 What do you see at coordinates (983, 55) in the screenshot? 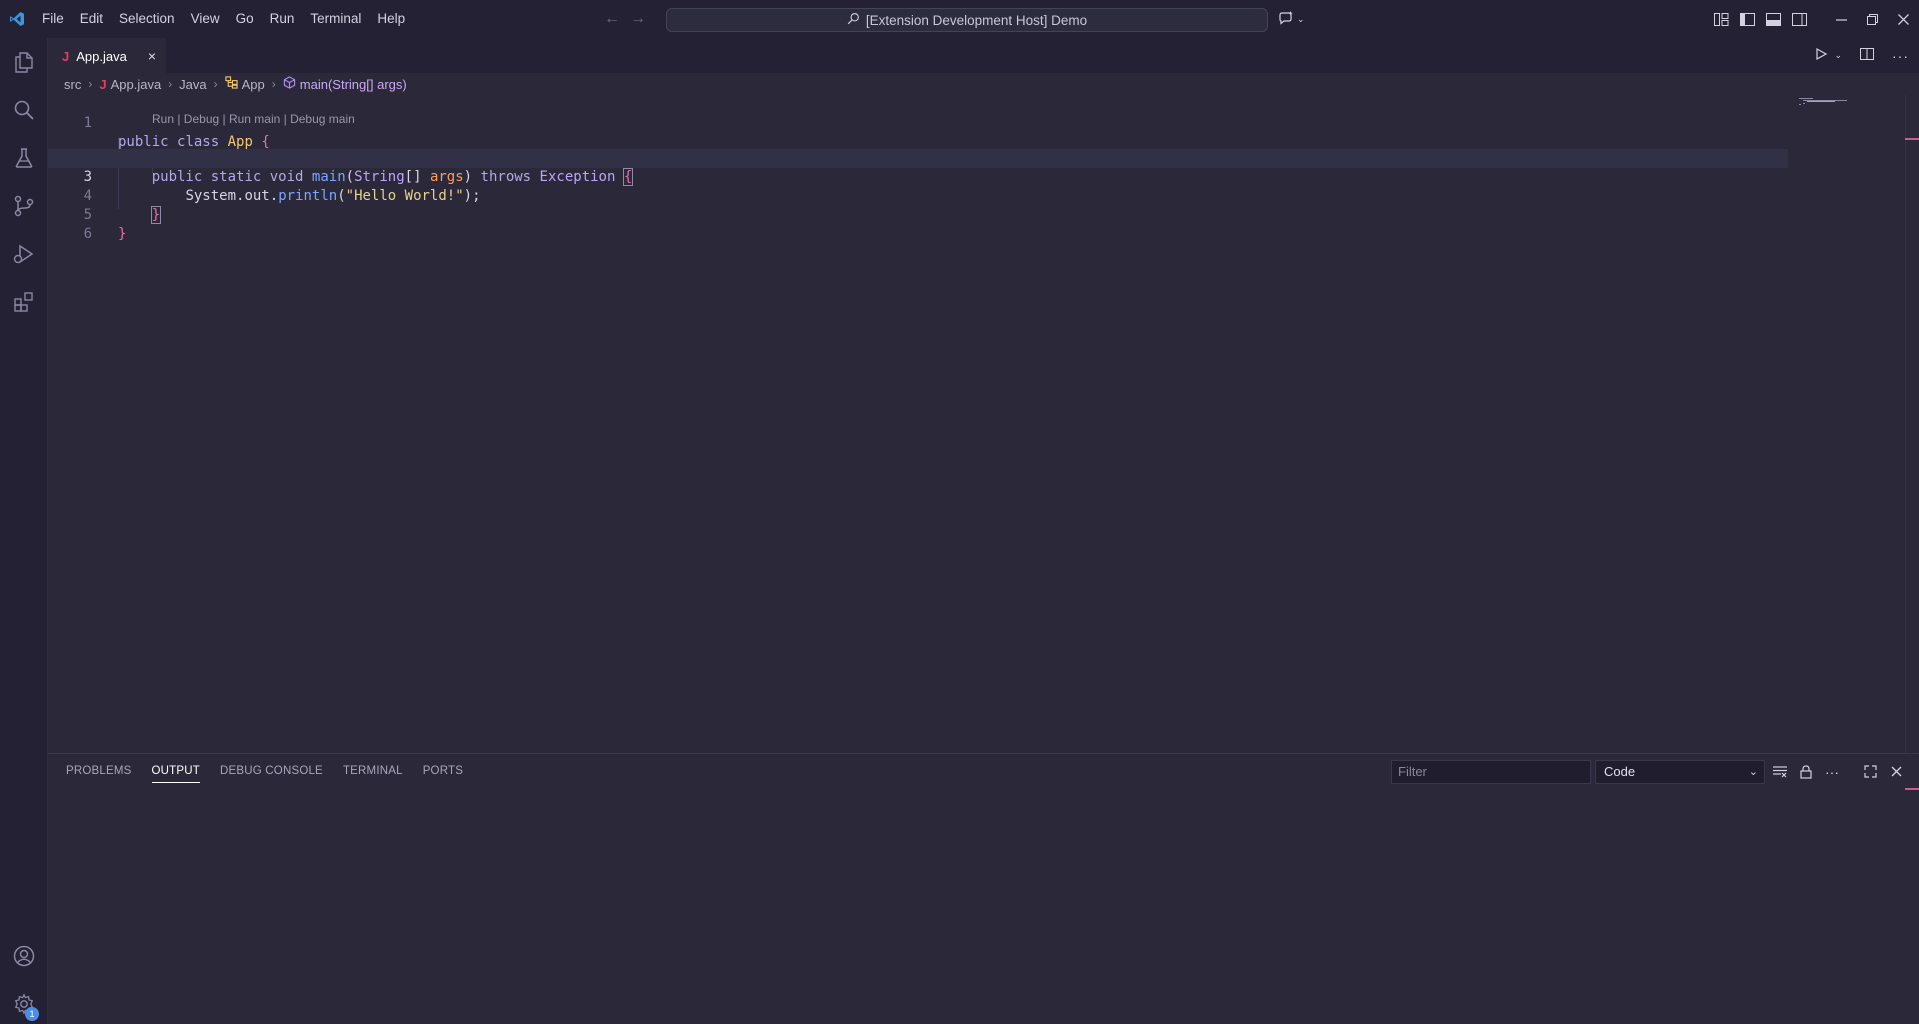
I see `editor-tab-bar: J App.java × ⌄ ···` at bounding box center [983, 55].